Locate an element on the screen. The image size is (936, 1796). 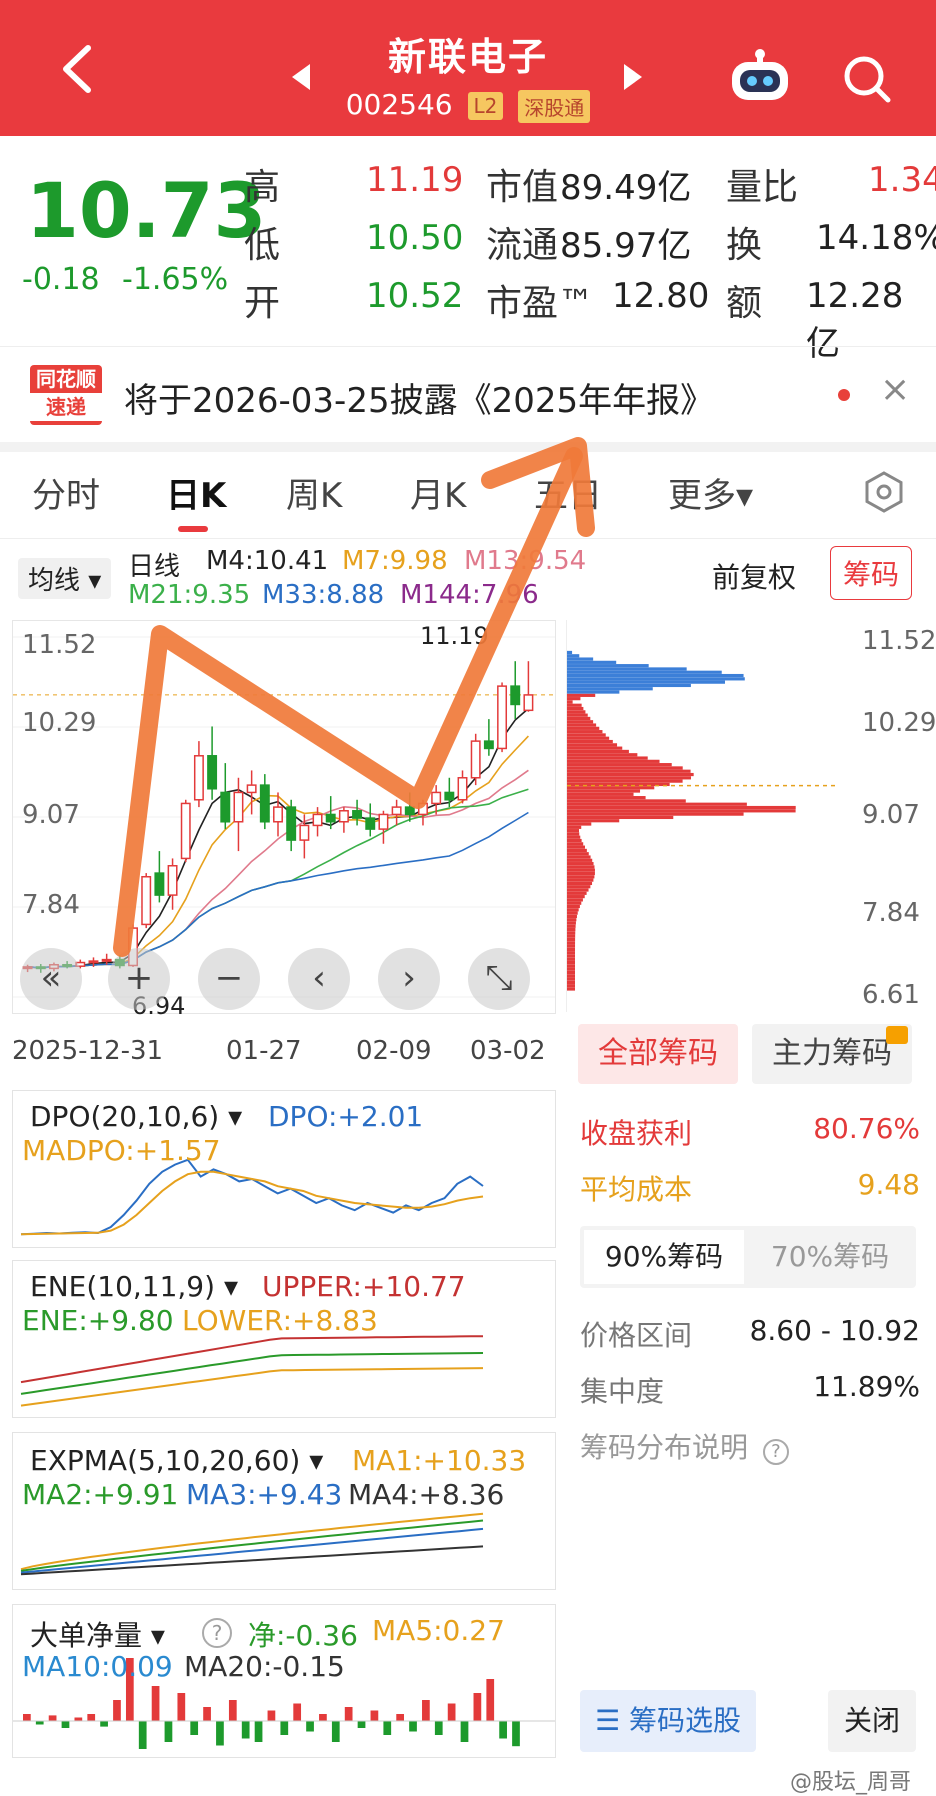
low-value: 10.50 is located at coordinates (415, 238).